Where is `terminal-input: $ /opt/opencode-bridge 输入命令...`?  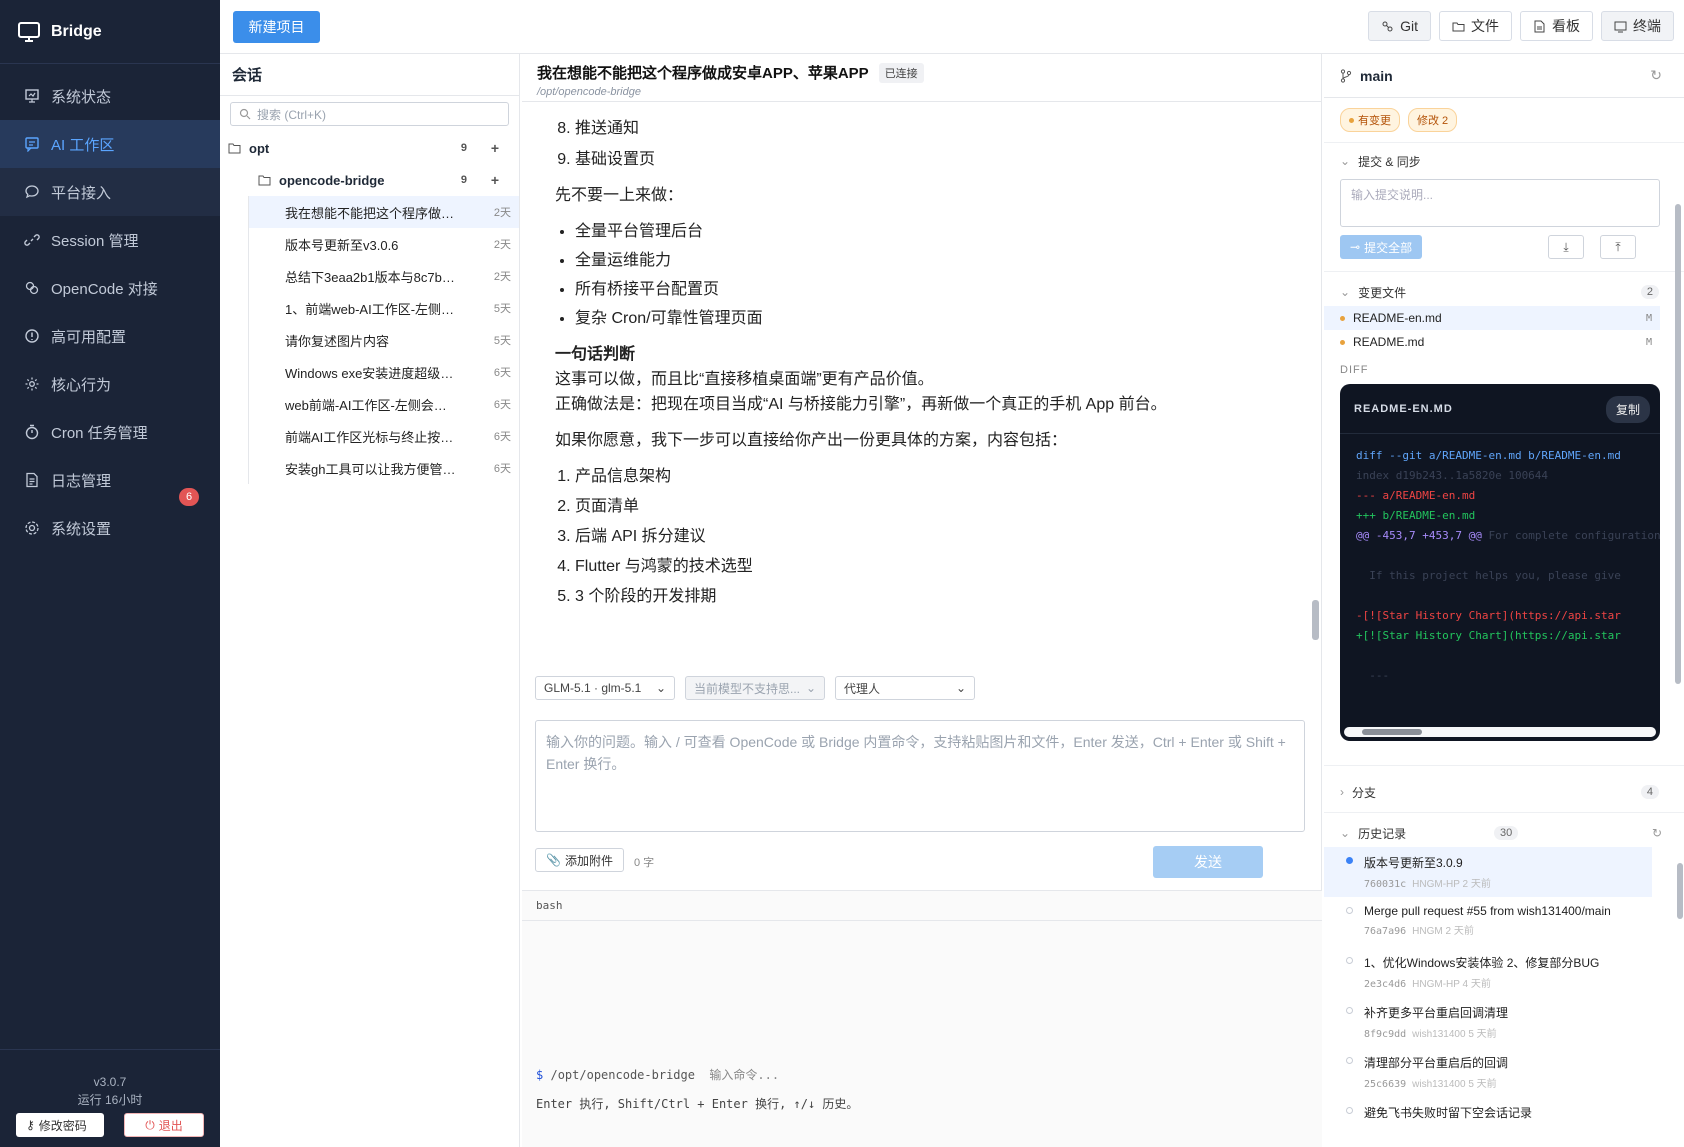
terminal-input: $ /opt/opencode-bridge 输入命令... is located at coordinates (657, 1074).